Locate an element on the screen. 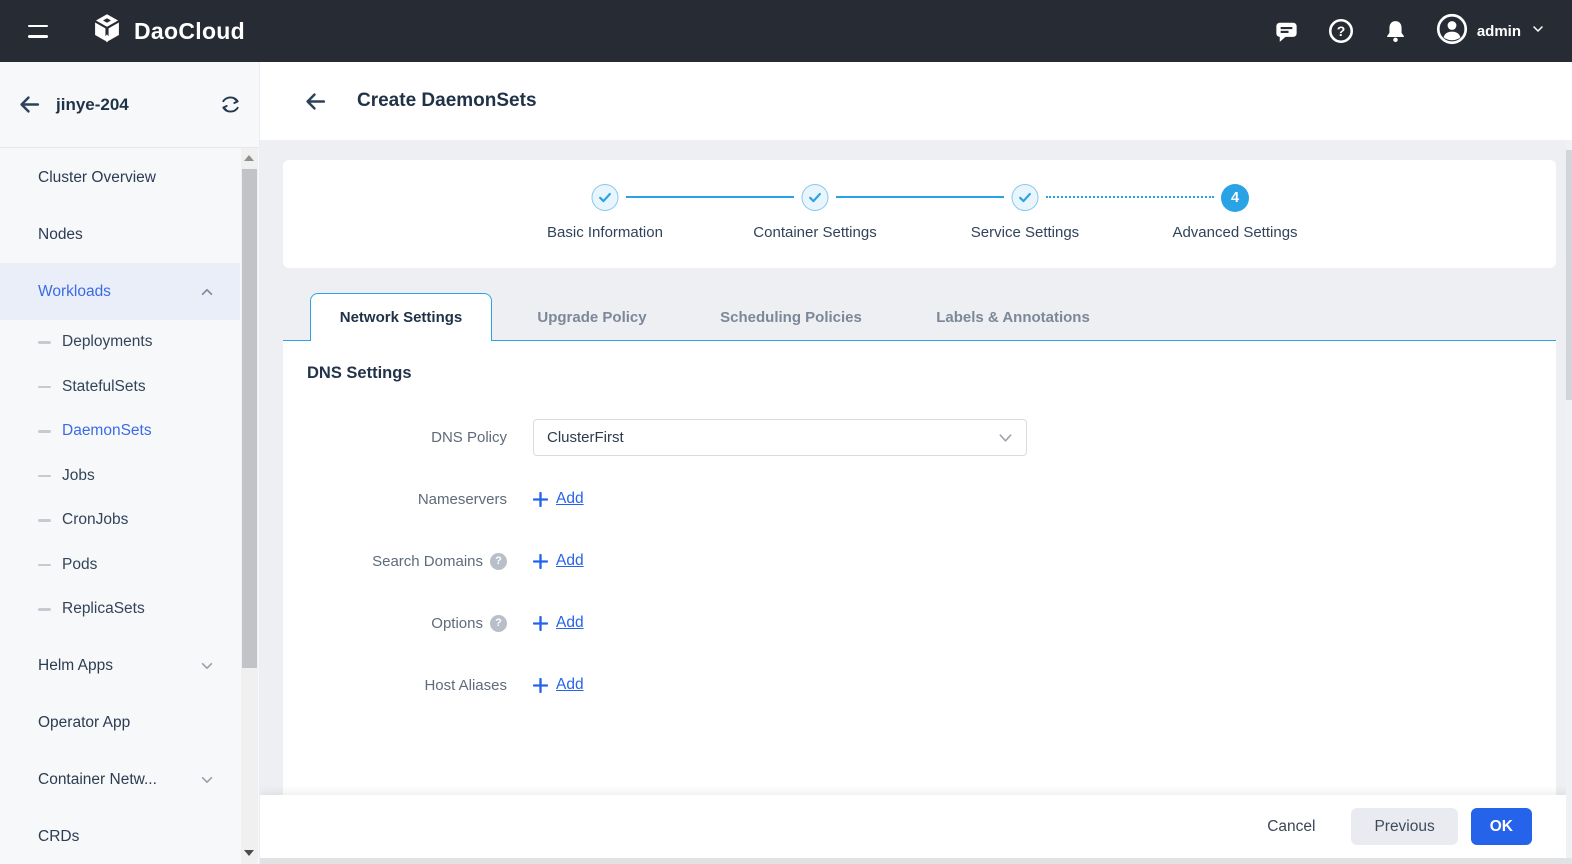 The image size is (1572, 864). cluster-back-icon is located at coordinates (29, 107).